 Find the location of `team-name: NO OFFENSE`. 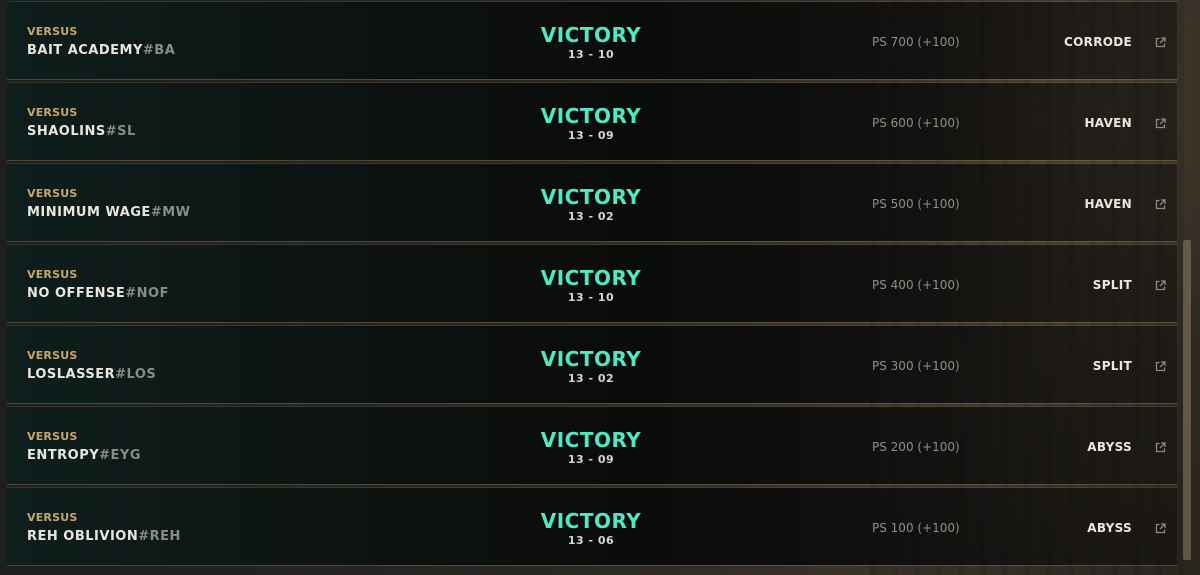

team-name: NO OFFENSE is located at coordinates (76, 293).